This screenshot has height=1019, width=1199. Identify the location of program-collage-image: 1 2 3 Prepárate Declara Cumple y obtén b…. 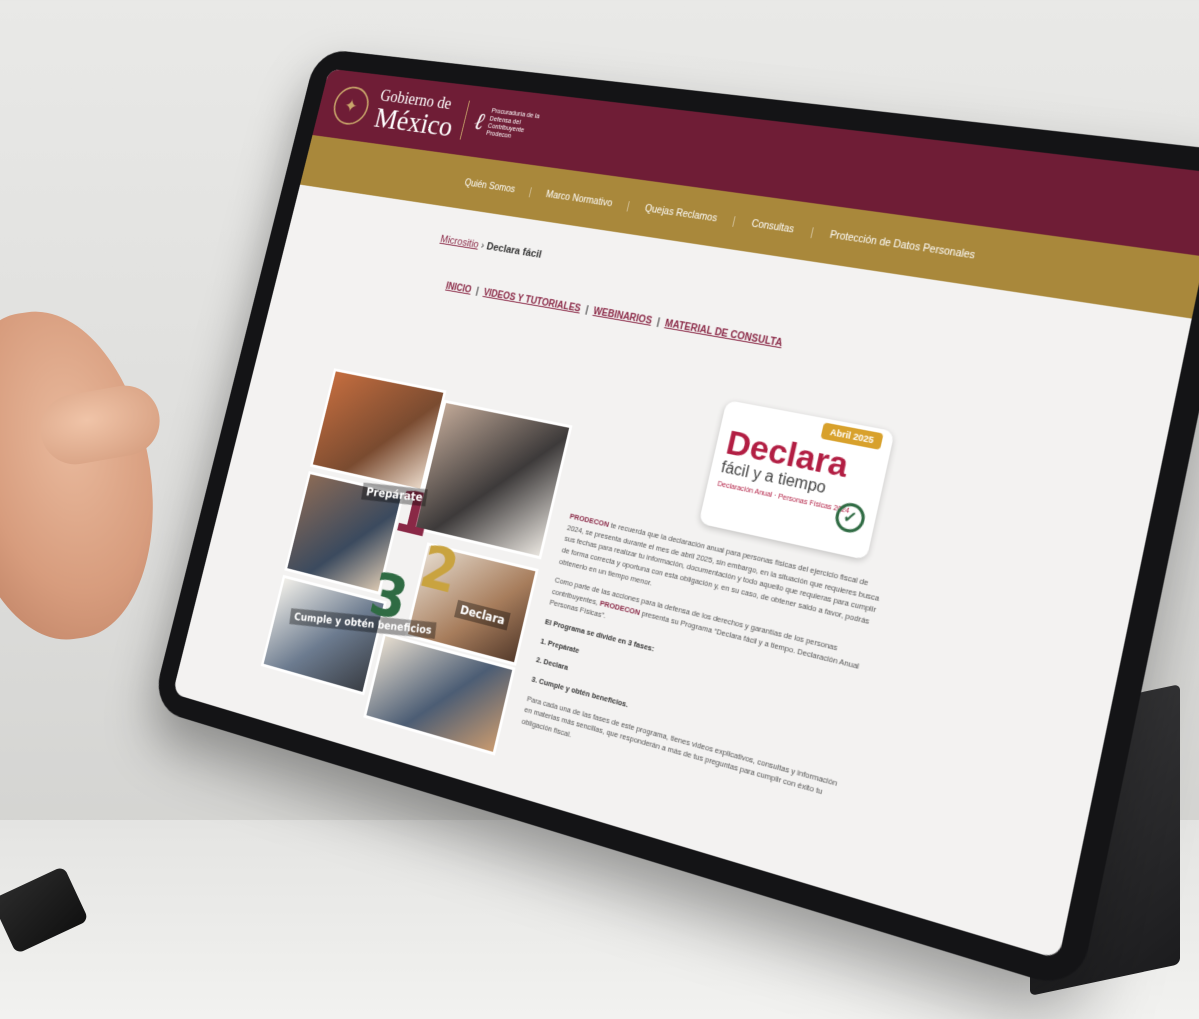
(418, 551).